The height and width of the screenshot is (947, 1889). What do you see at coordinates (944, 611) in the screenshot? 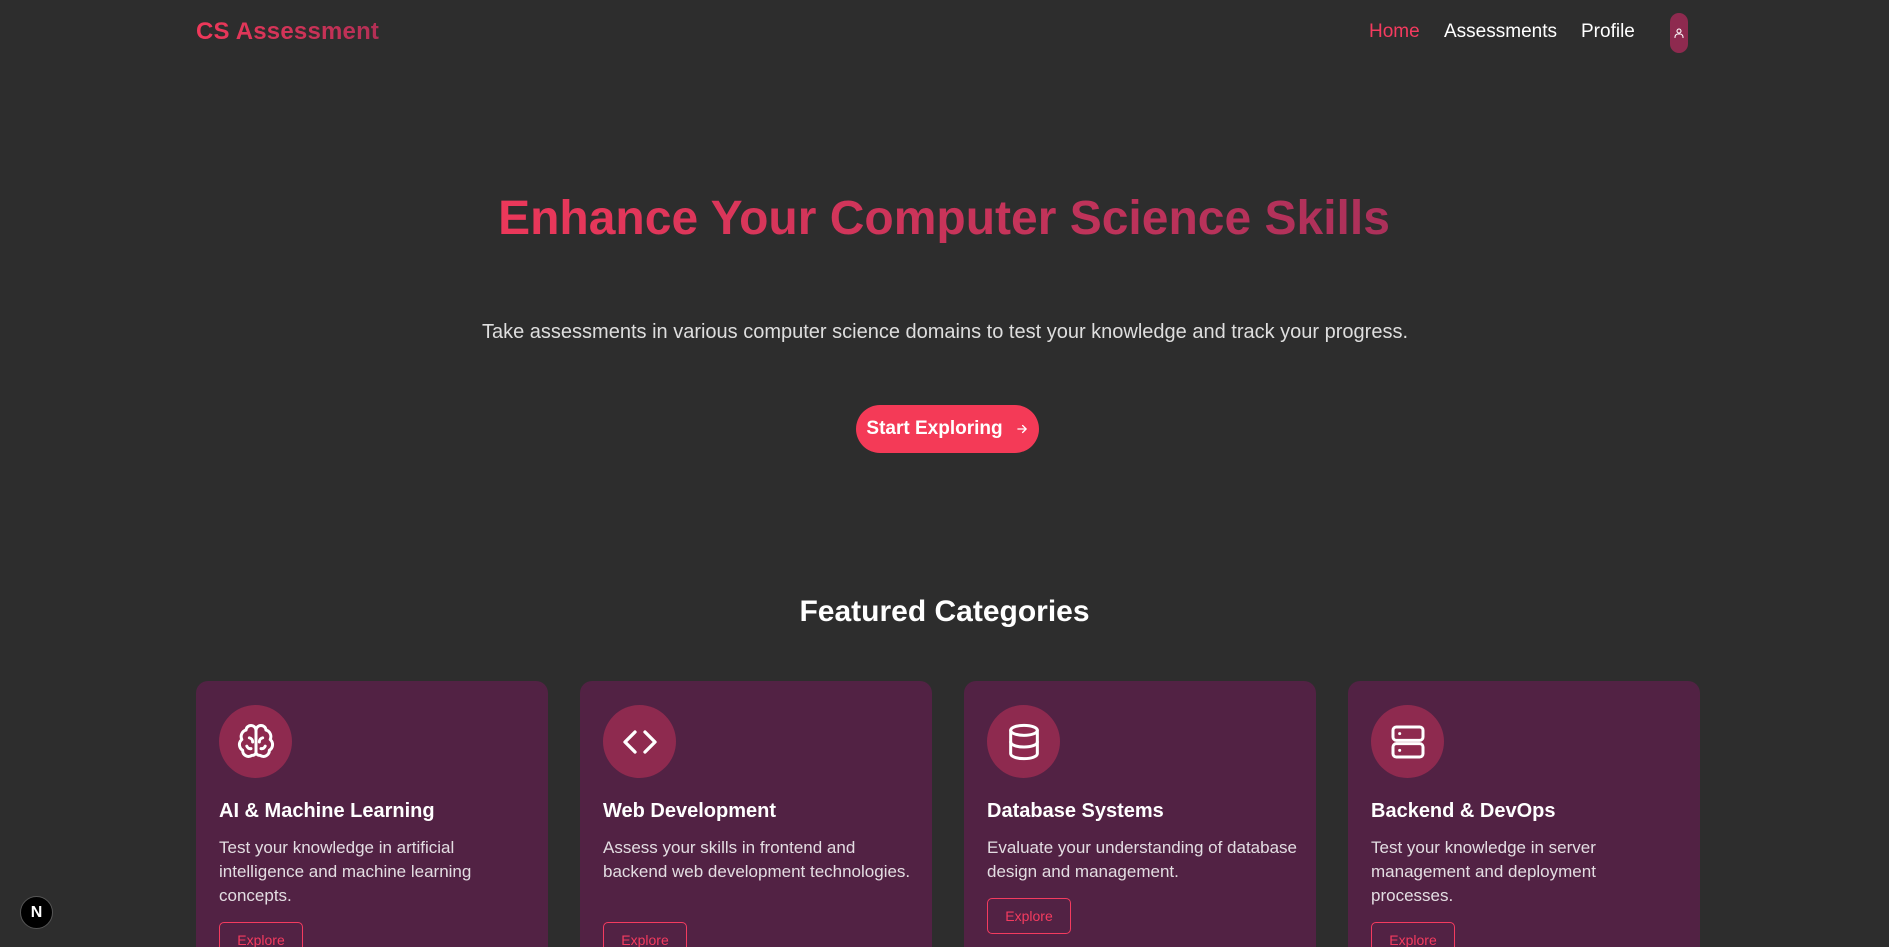
I see `section-title: Featured Categories` at bounding box center [944, 611].